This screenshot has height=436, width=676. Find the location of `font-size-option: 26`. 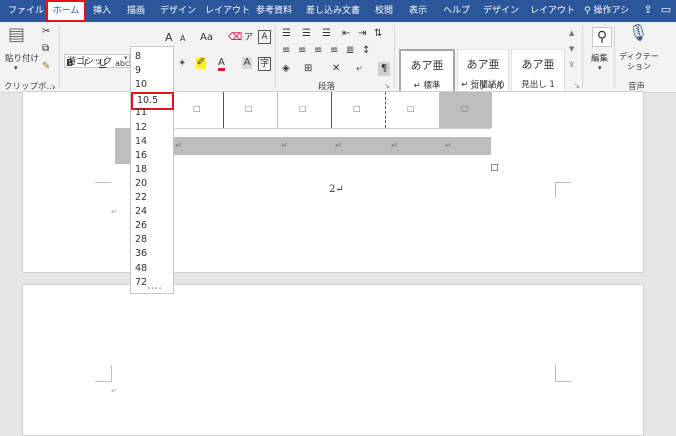

font-size-option: 26 is located at coordinates (141, 226).